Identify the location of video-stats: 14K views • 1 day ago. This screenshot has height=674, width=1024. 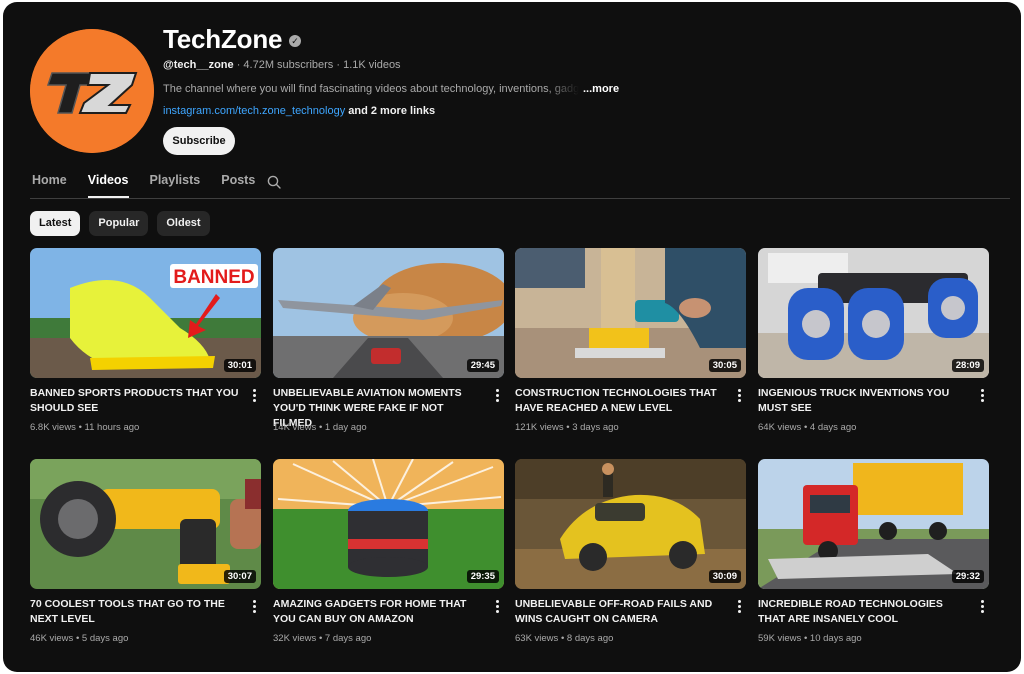
(320, 427).